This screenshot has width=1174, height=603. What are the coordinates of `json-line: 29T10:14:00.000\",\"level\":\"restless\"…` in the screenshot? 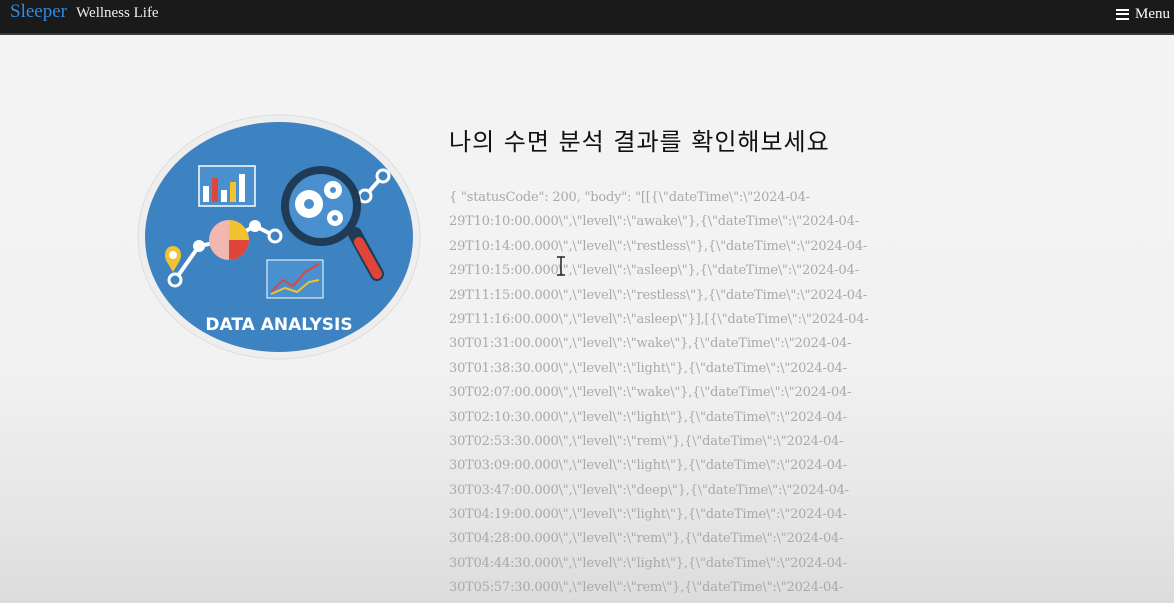 It's located at (658, 246).